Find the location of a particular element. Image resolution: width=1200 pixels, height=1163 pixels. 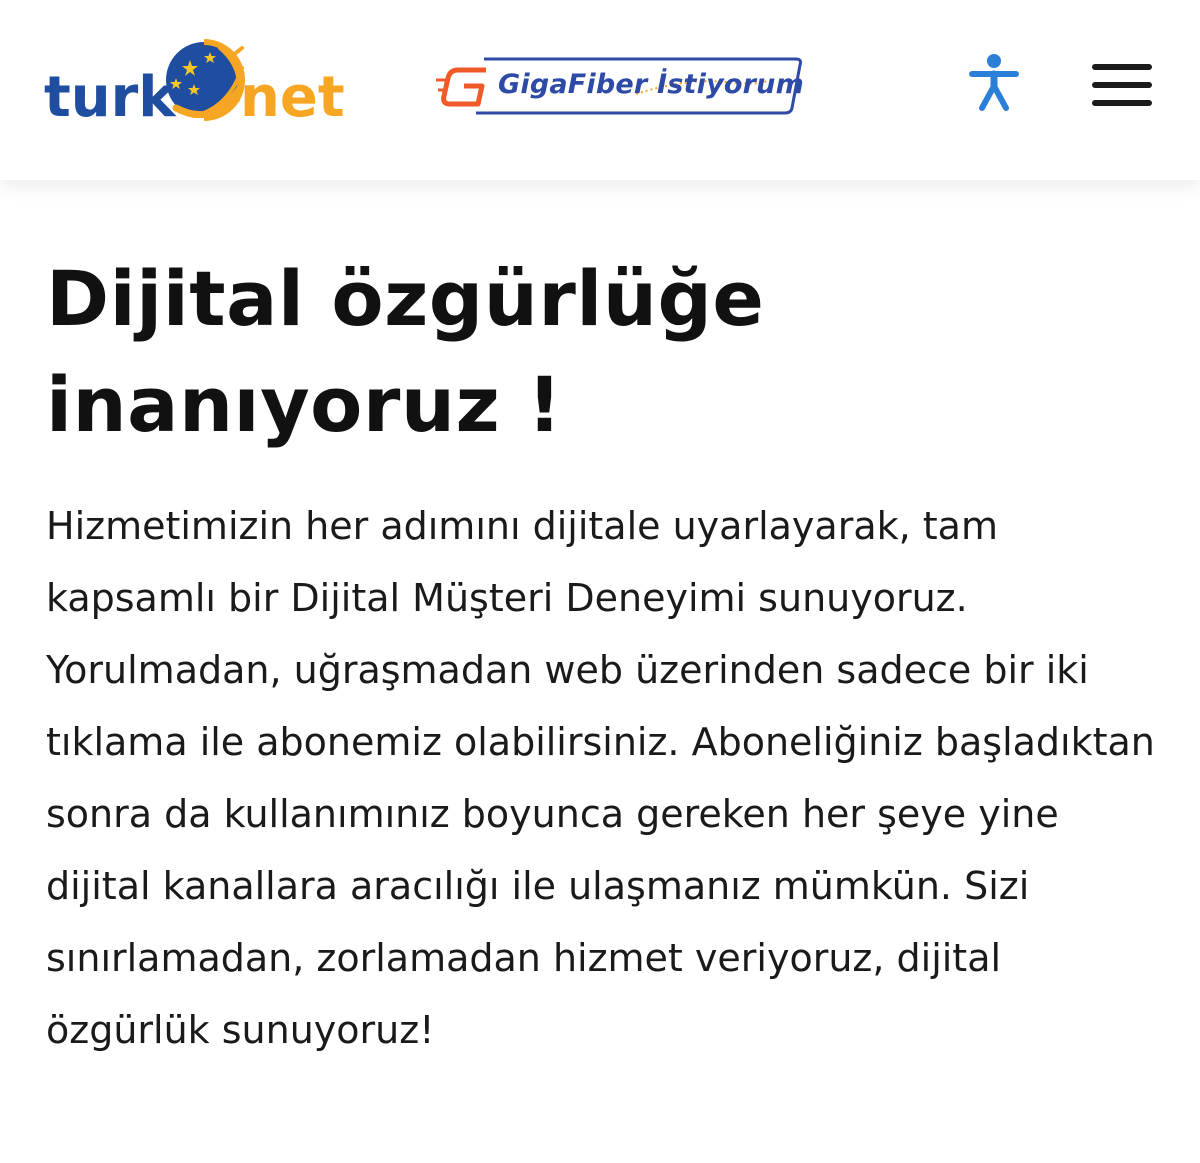

gigafiber-istiyorum-button: GigaFiber İstiyorum is located at coordinates (620, 86).